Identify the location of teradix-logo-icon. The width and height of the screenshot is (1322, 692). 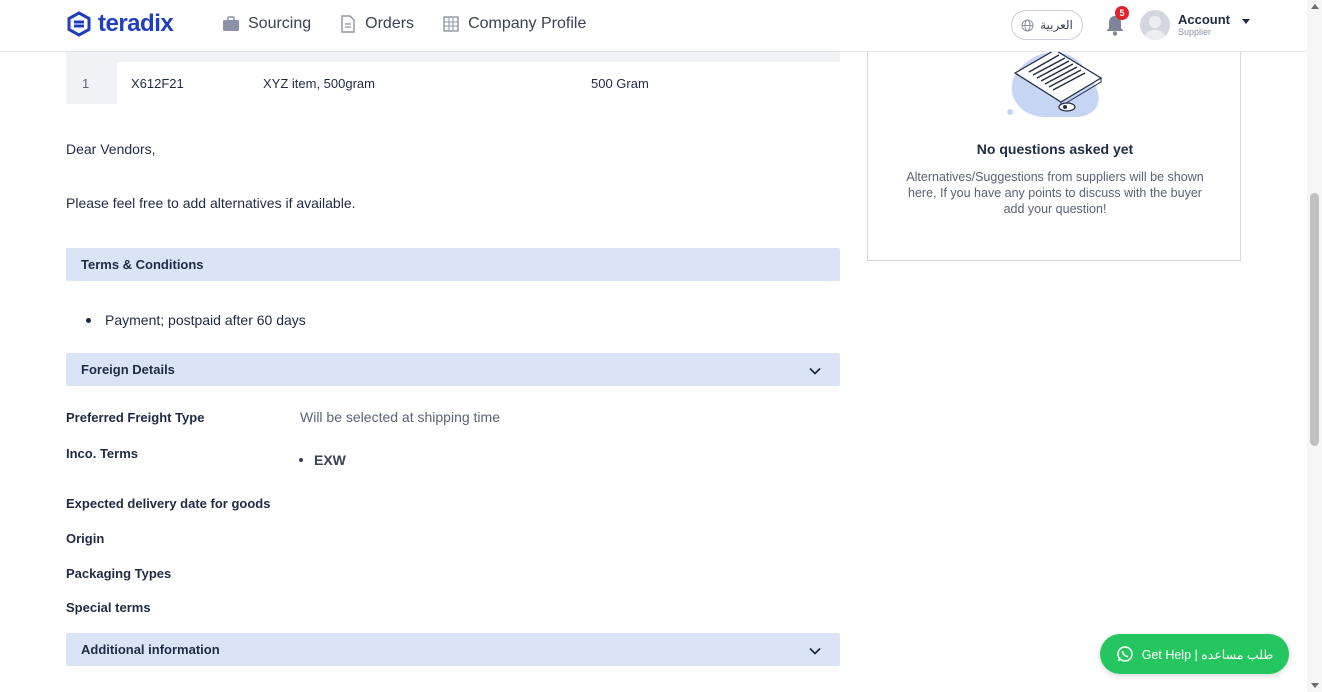
(79, 24).